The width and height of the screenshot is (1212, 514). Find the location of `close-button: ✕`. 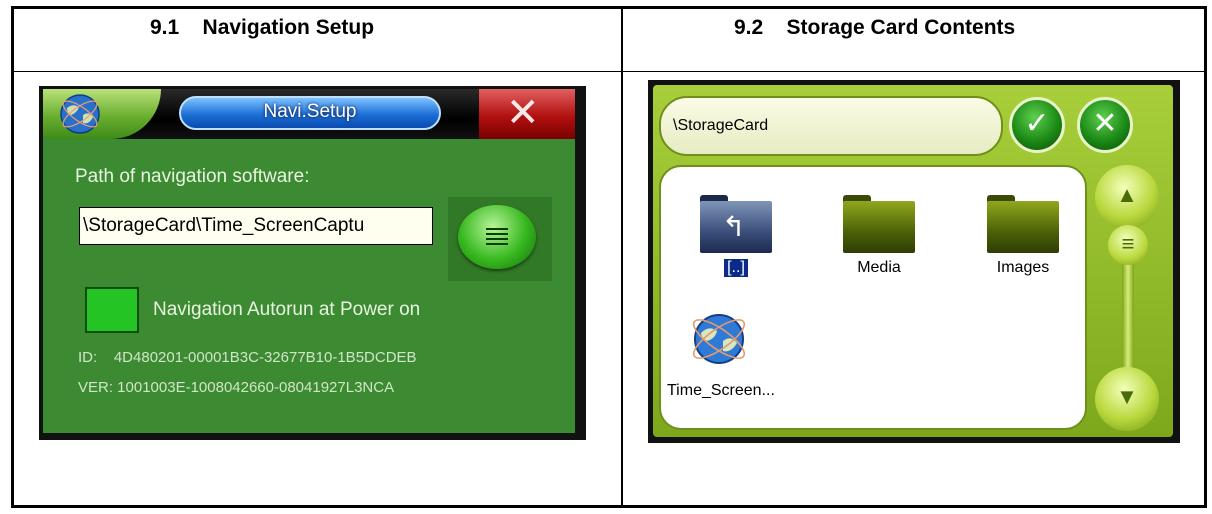

close-button: ✕ is located at coordinates (527, 114).